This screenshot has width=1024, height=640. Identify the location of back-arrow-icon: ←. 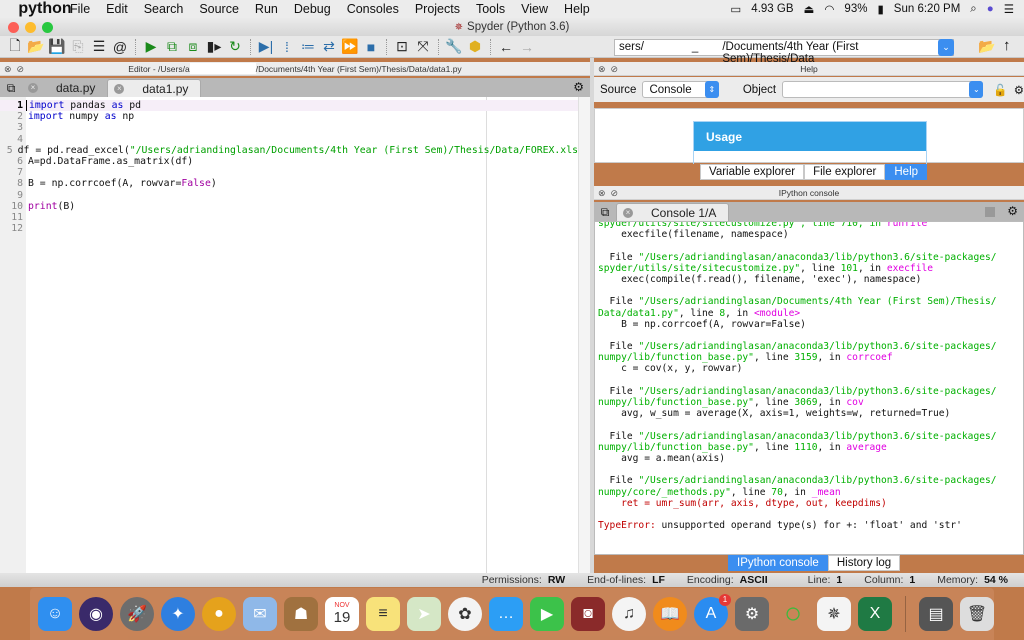
(506, 47).